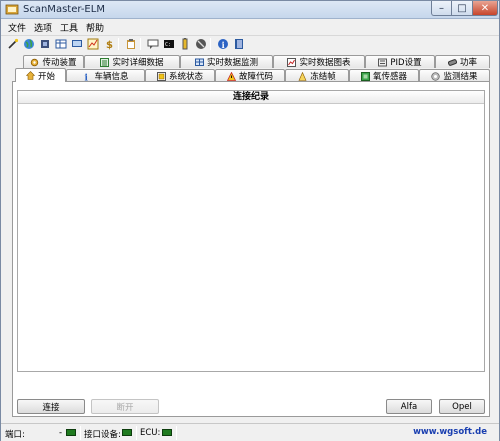  Describe the element at coordinates (468, 63) in the screenshot. I see `tab-label: 功率` at that location.